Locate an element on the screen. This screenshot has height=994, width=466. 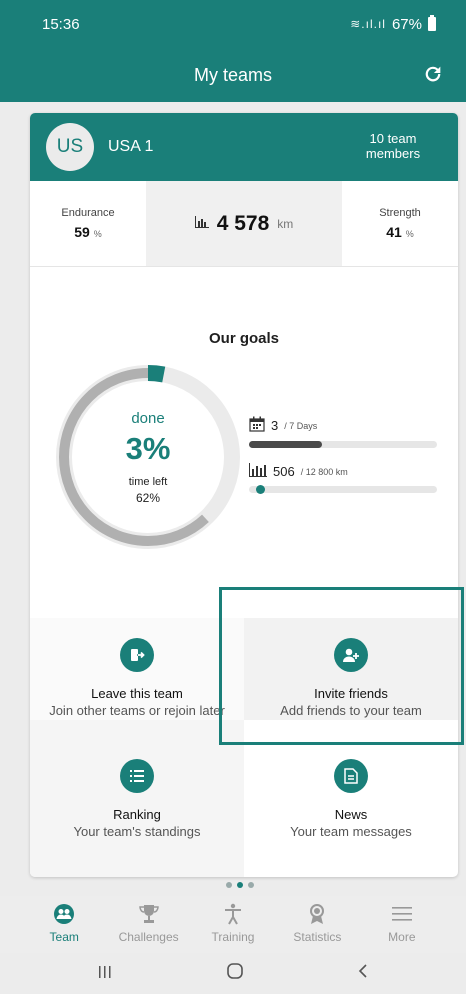
page-indicator is located at coordinates (240, 885).